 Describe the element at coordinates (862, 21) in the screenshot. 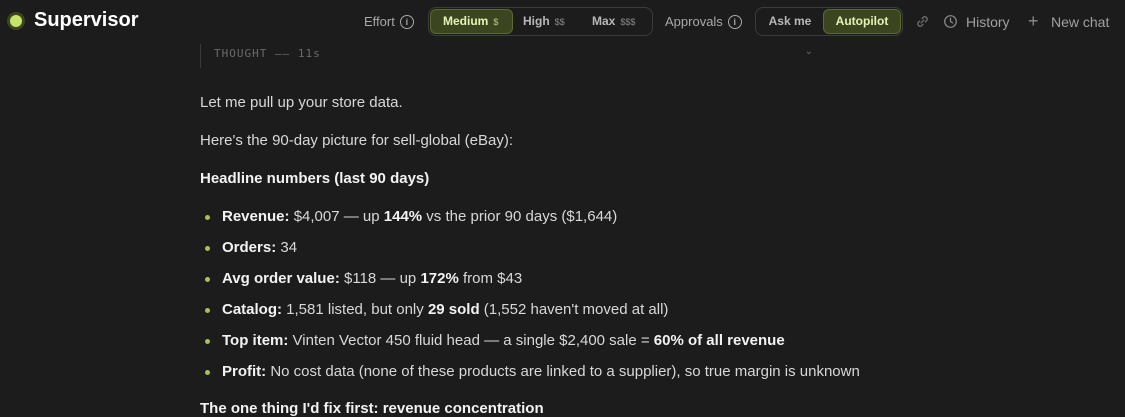

I see `approvals-option-autopilot: Autopilot` at that location.